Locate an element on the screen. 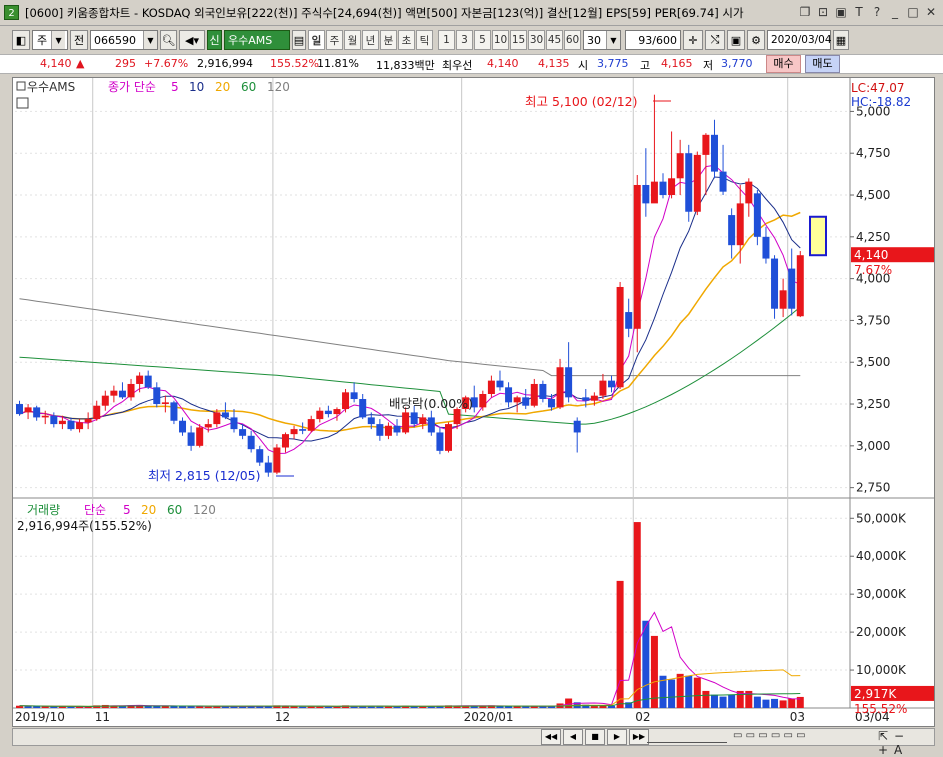 The width and height of the screenshot is (943, 757). vol-pct-tag: 155.52% is located at coordinates (880, 709).